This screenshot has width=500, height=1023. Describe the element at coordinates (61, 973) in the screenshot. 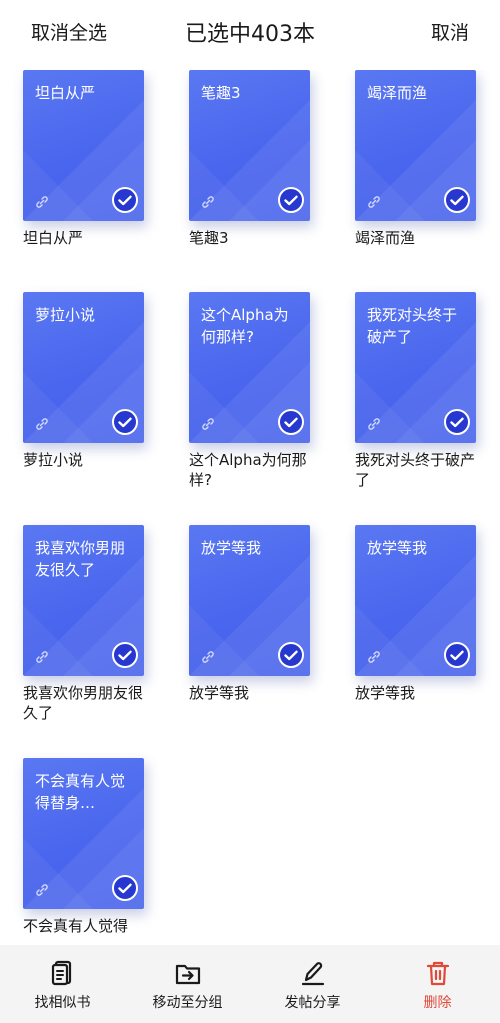

I see `document-icon` at that location.